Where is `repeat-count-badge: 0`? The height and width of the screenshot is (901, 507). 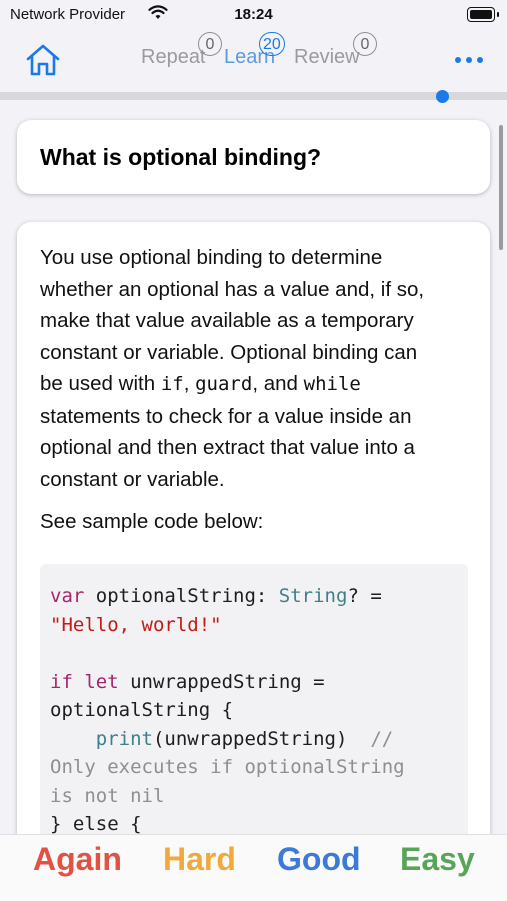
repeat-count-badge: 0 is located at coordinates (210, 44).